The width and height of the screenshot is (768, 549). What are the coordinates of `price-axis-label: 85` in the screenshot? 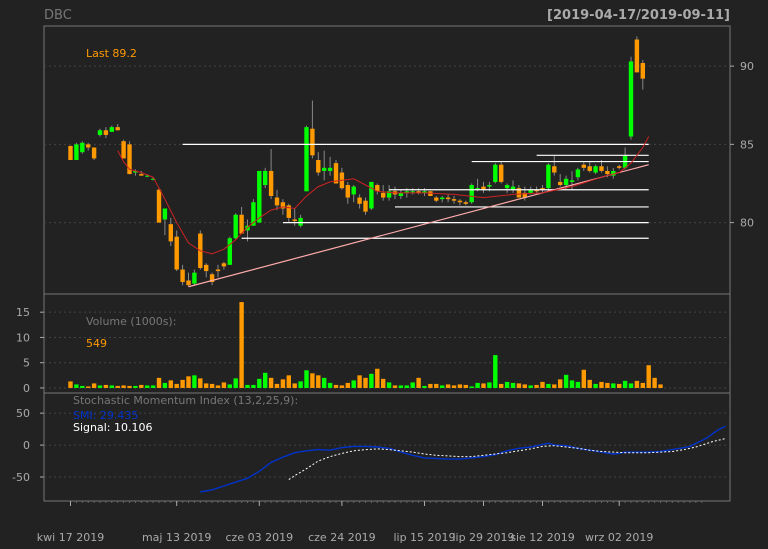 It's located at (747, 144).